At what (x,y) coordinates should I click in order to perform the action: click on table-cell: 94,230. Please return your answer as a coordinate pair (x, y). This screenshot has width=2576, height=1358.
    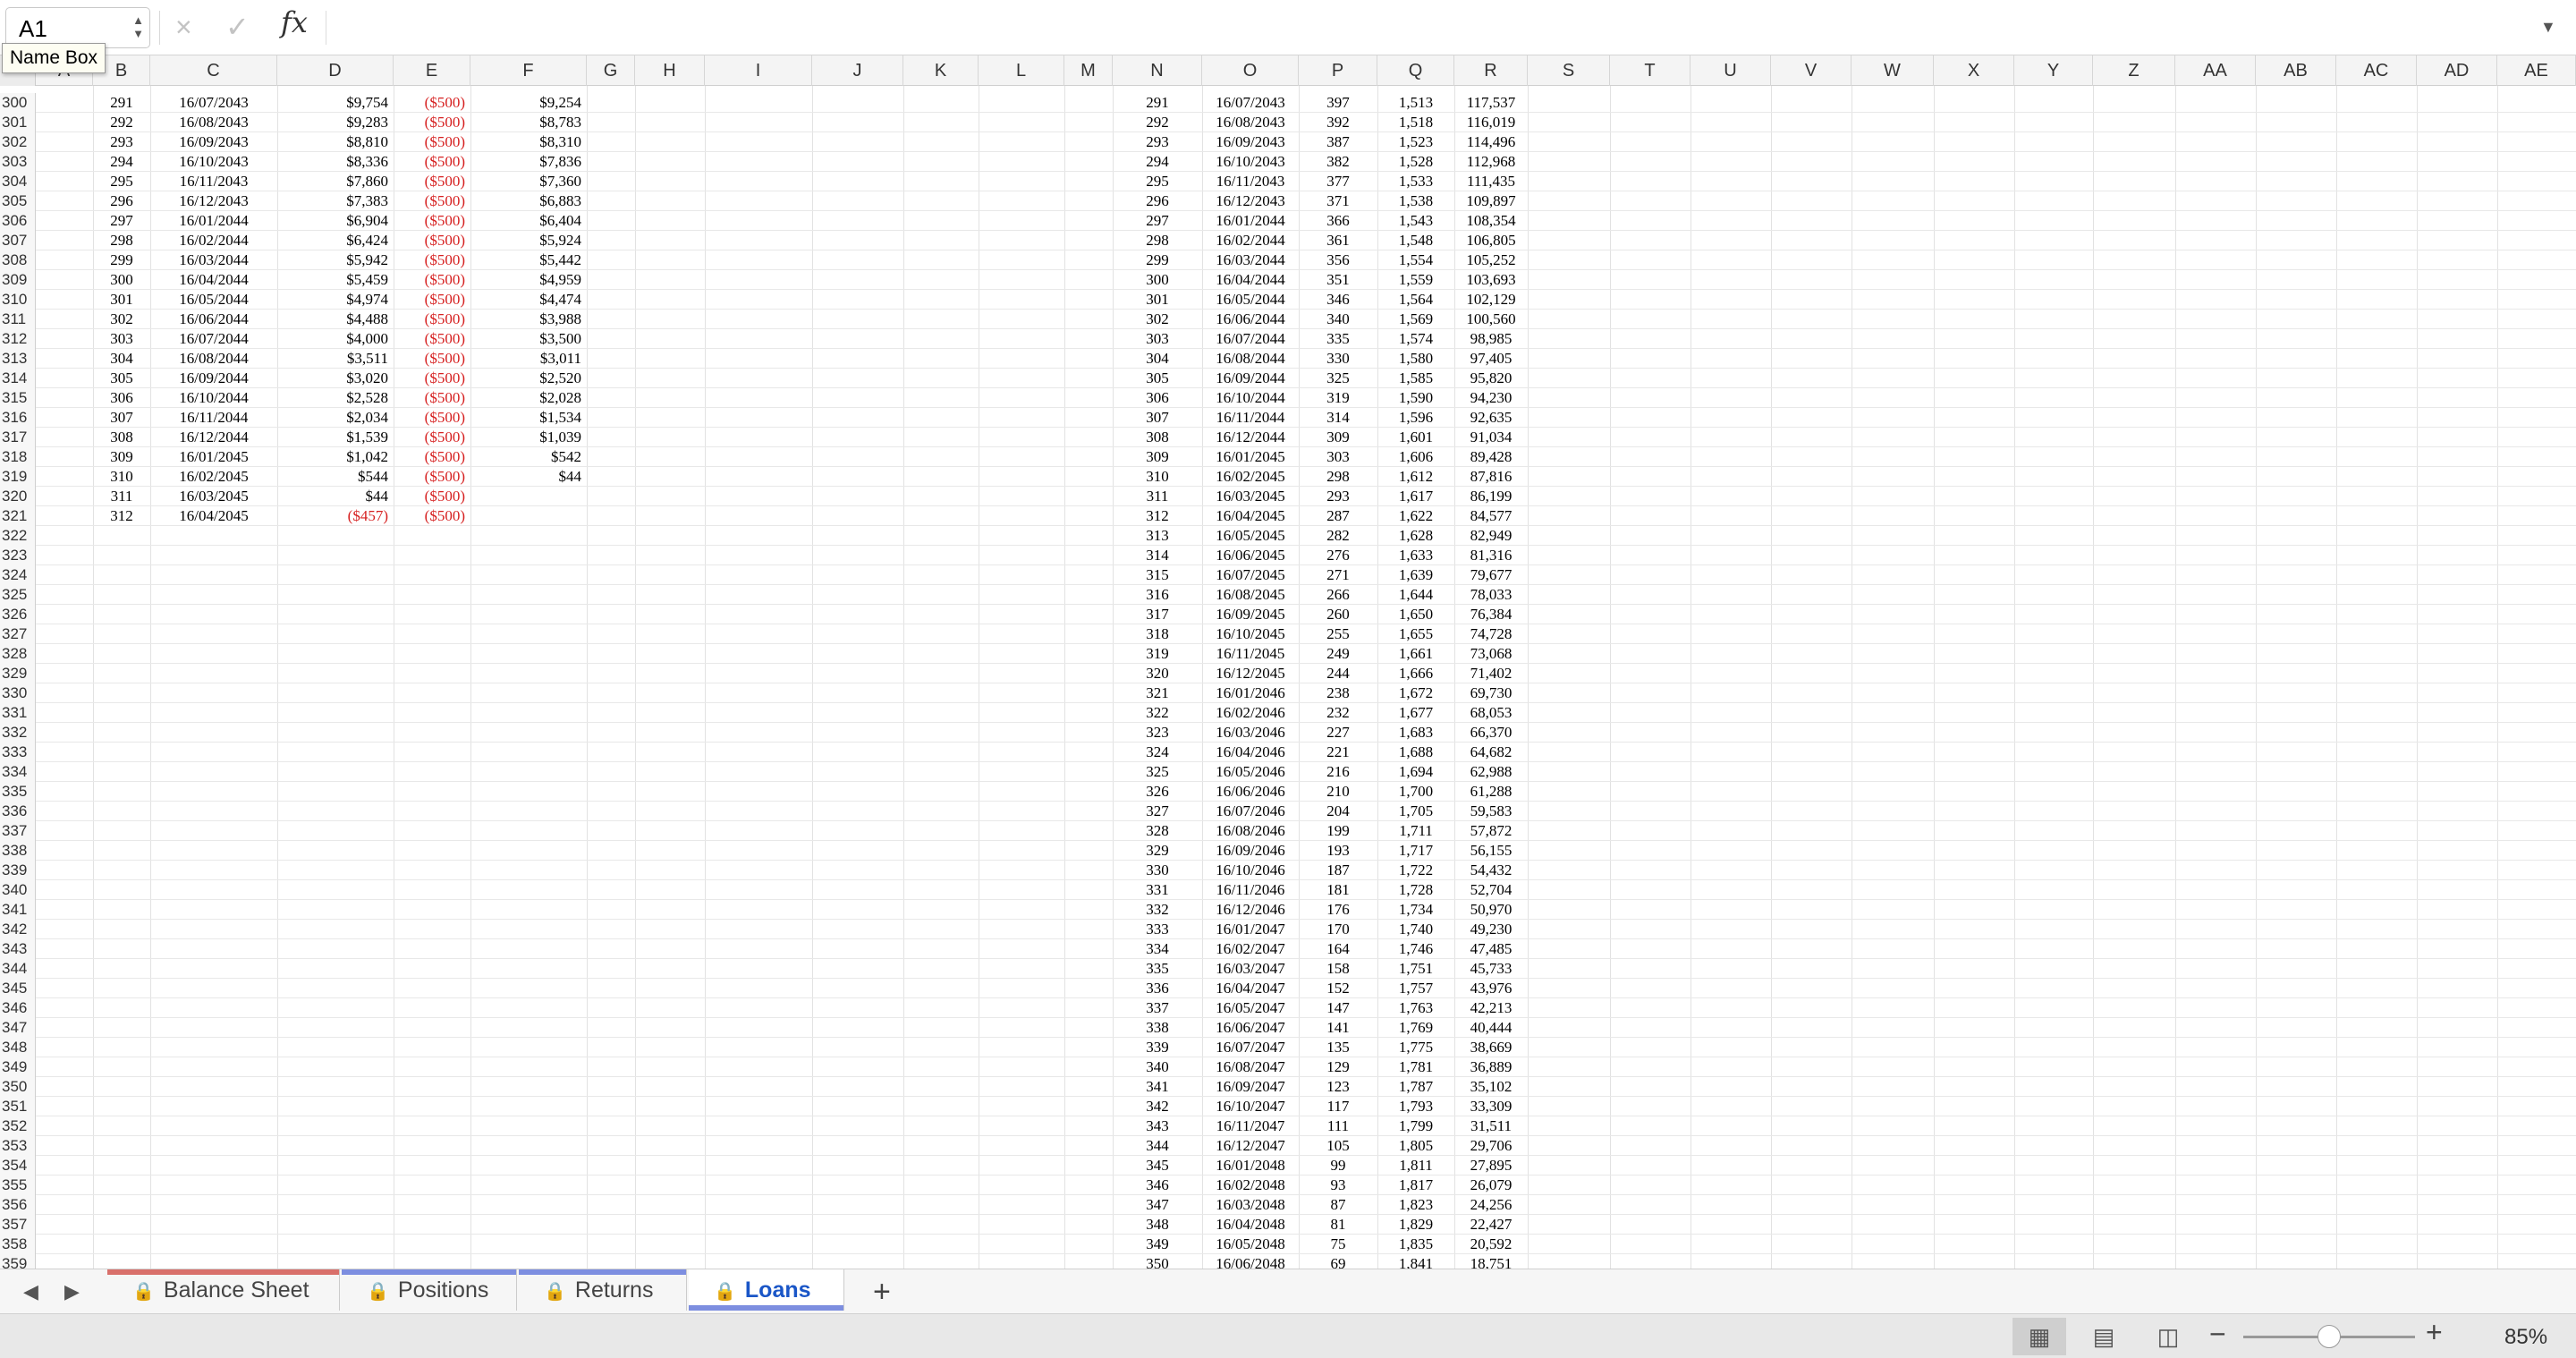
    Looking at the image, I should click on (1491, 398).